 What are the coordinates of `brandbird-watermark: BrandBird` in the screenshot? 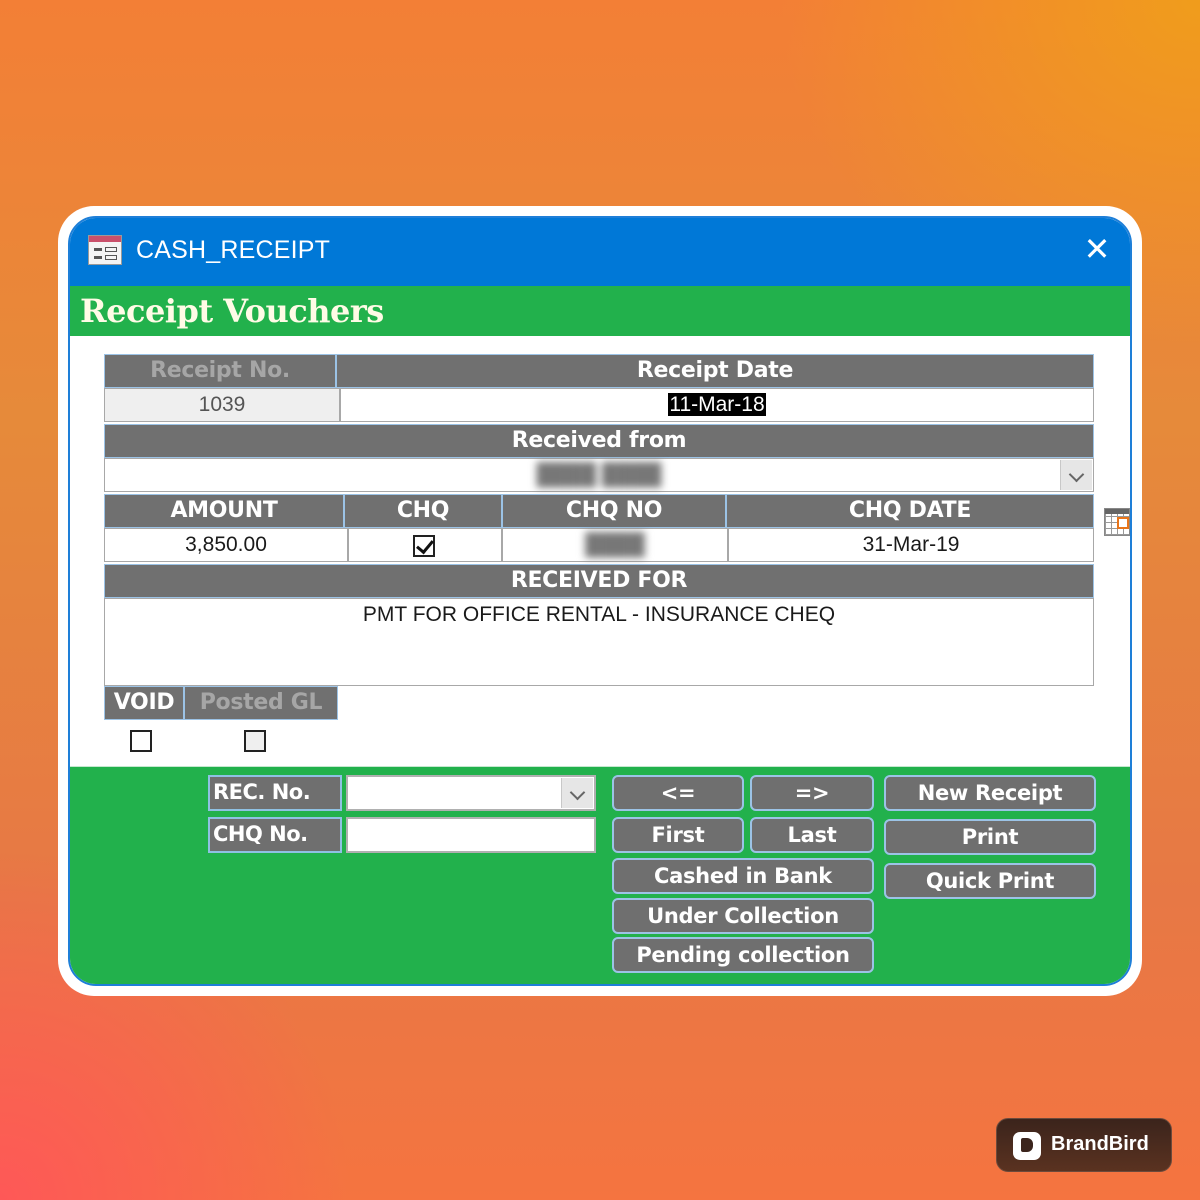 It's located at (1084, 1145).